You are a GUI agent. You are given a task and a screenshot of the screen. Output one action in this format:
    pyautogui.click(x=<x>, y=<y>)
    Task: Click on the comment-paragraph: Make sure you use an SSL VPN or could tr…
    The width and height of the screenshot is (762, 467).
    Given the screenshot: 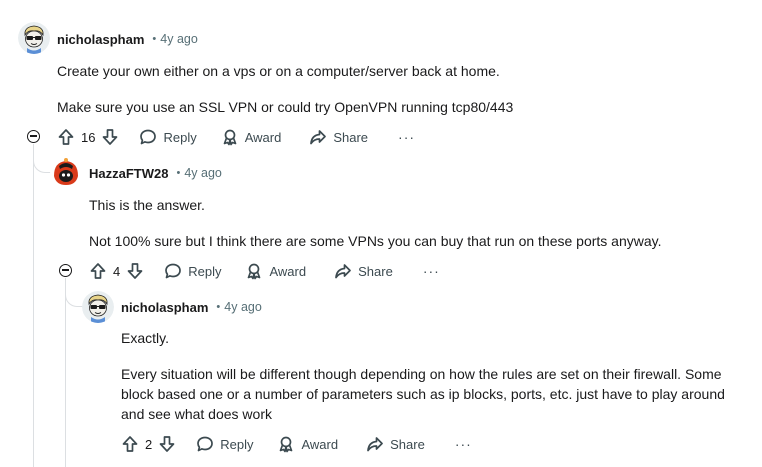 What is the action you would take?
    pyautogui.click(x=285, y=107)
    